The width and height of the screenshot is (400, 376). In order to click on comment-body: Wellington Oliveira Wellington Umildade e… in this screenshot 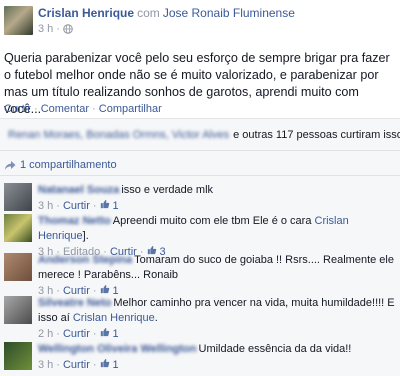, I will do `click(218, 357)`.